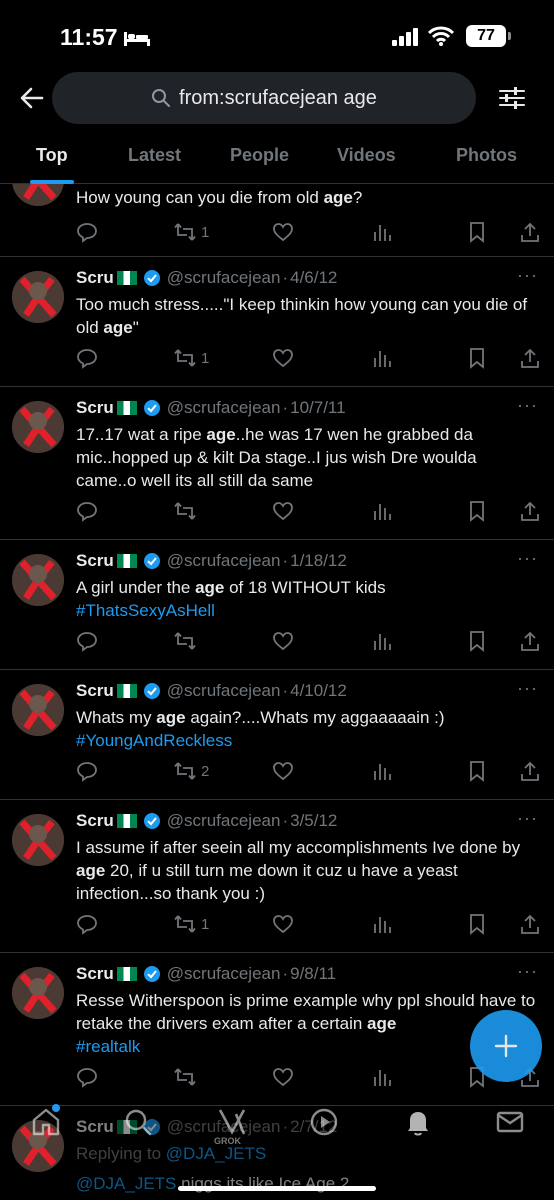 Image resolution: width=554 pixels, height=1200 pixels. I want to click on hashtag-link: #realtalk, so click(108, 1046).